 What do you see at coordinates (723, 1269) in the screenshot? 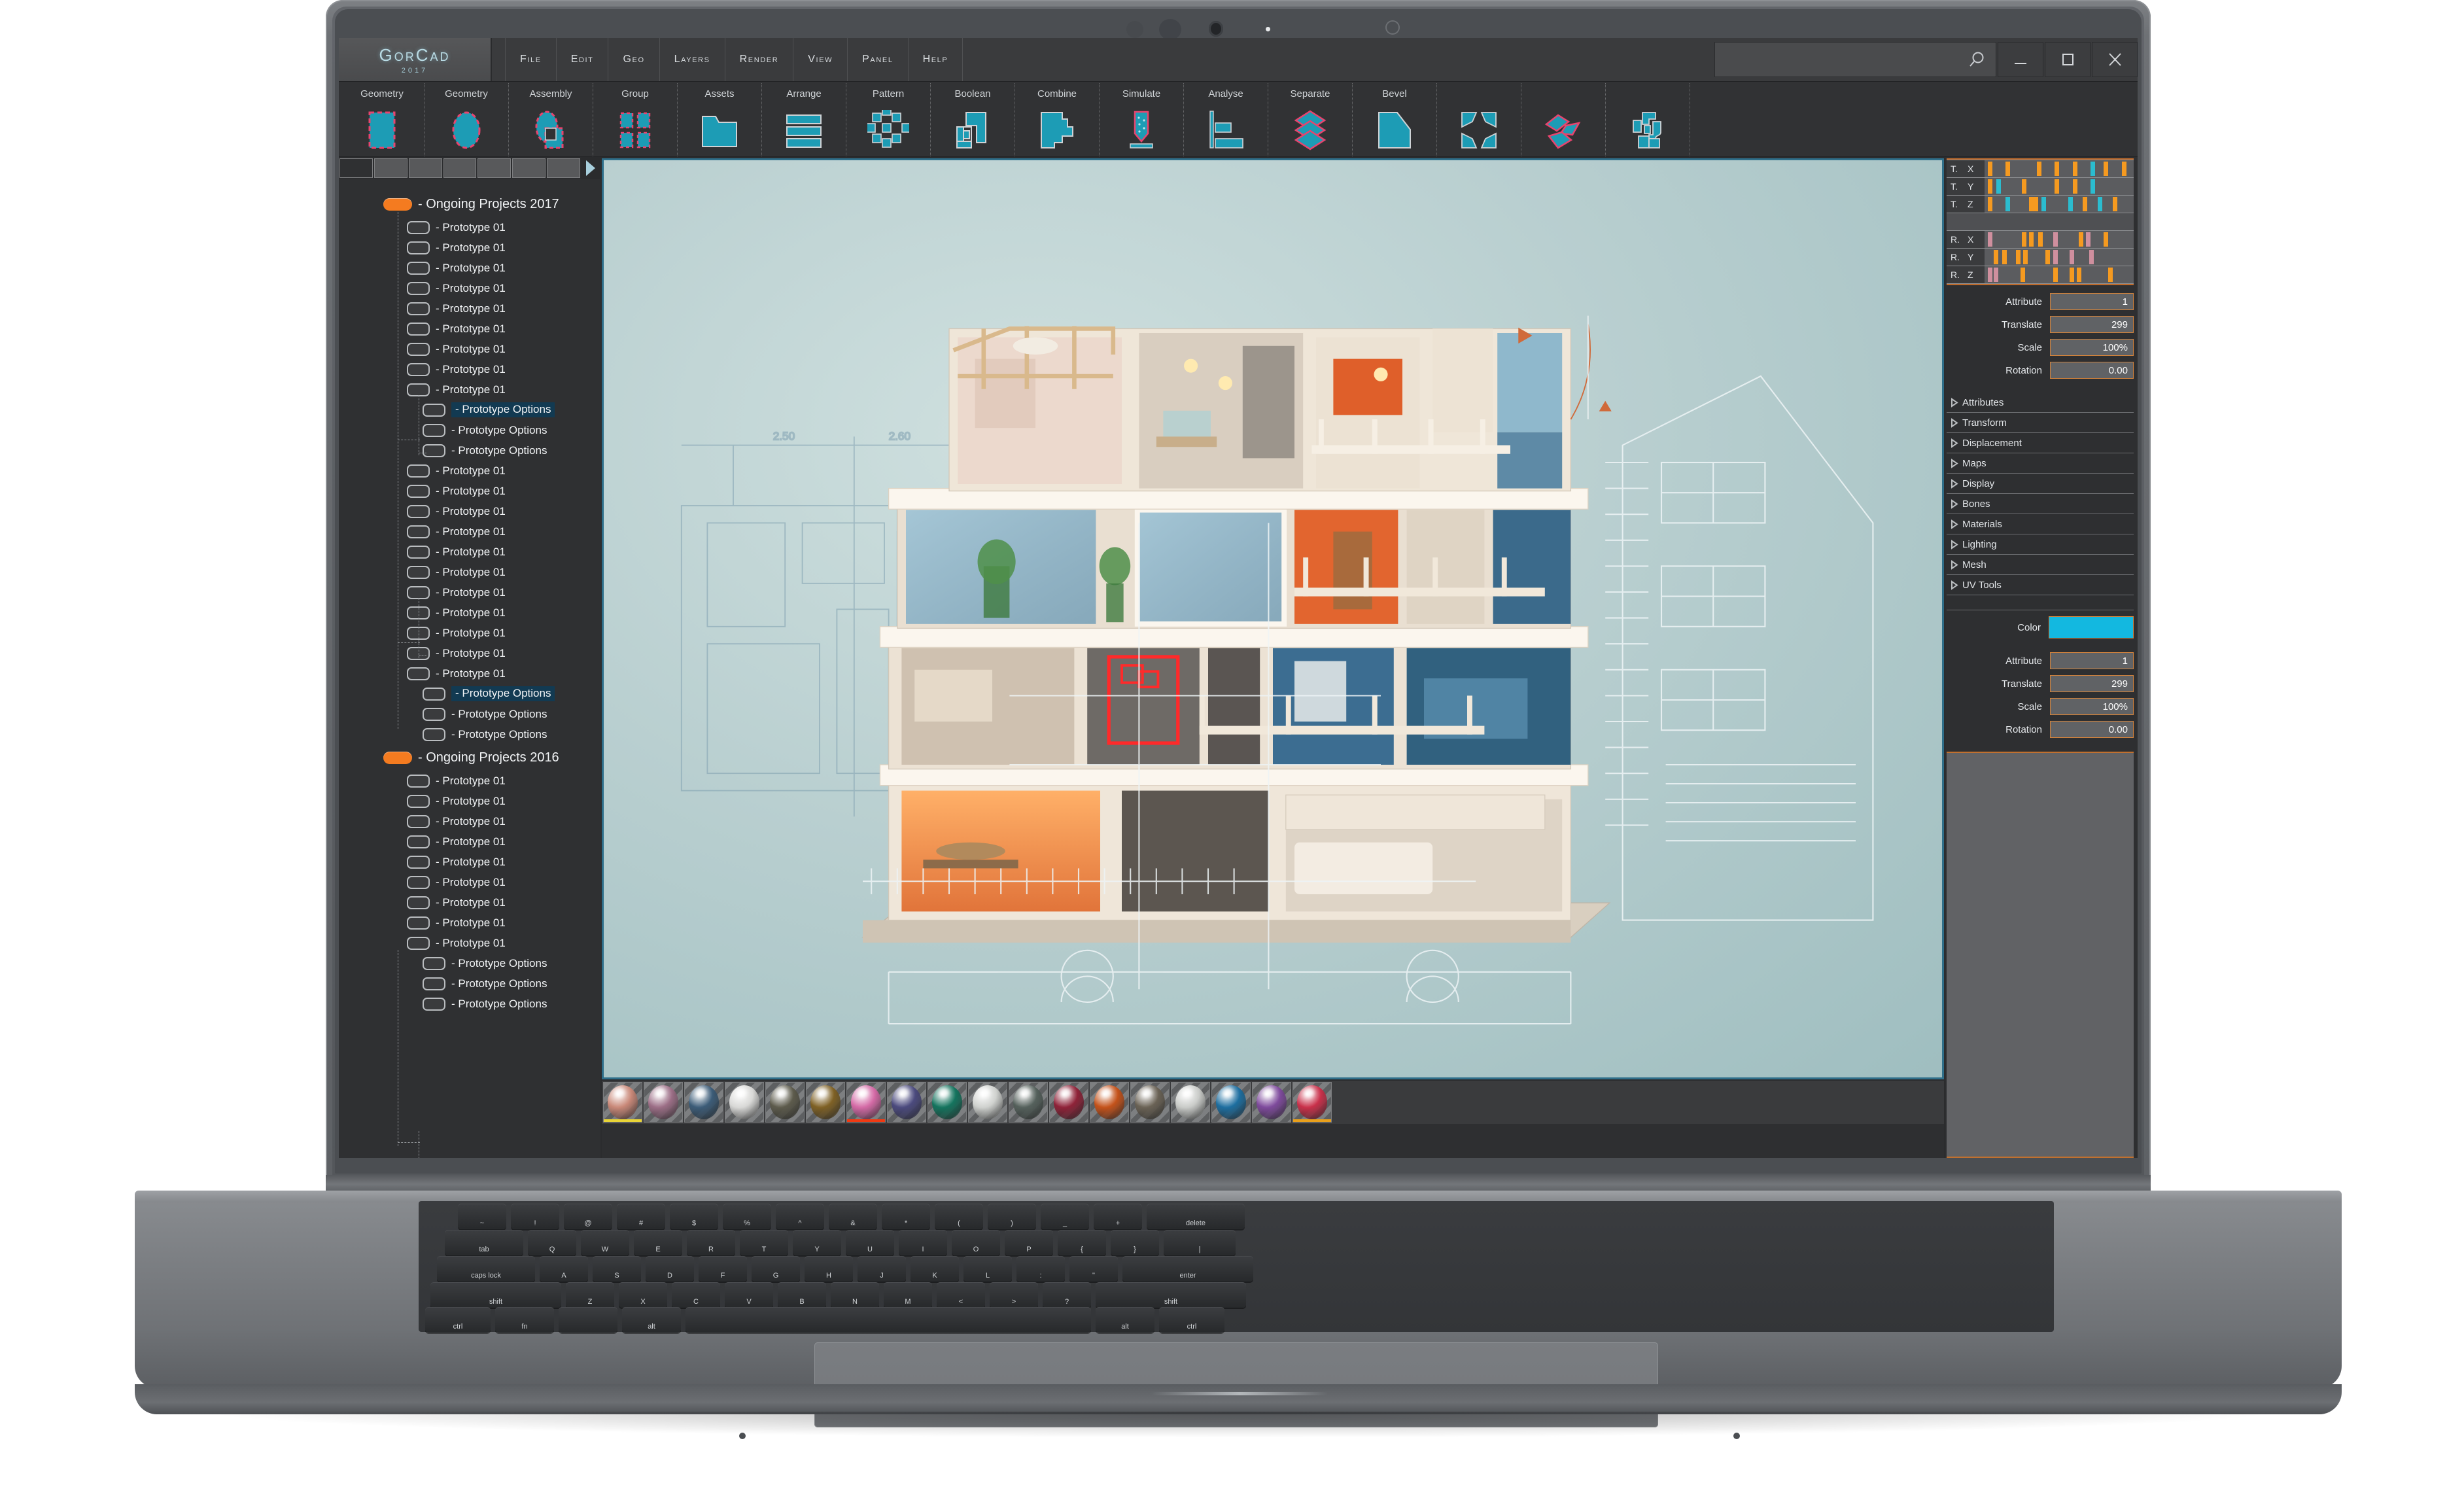
I see `keyboard-key: F` at bounding box center [723, 1269].